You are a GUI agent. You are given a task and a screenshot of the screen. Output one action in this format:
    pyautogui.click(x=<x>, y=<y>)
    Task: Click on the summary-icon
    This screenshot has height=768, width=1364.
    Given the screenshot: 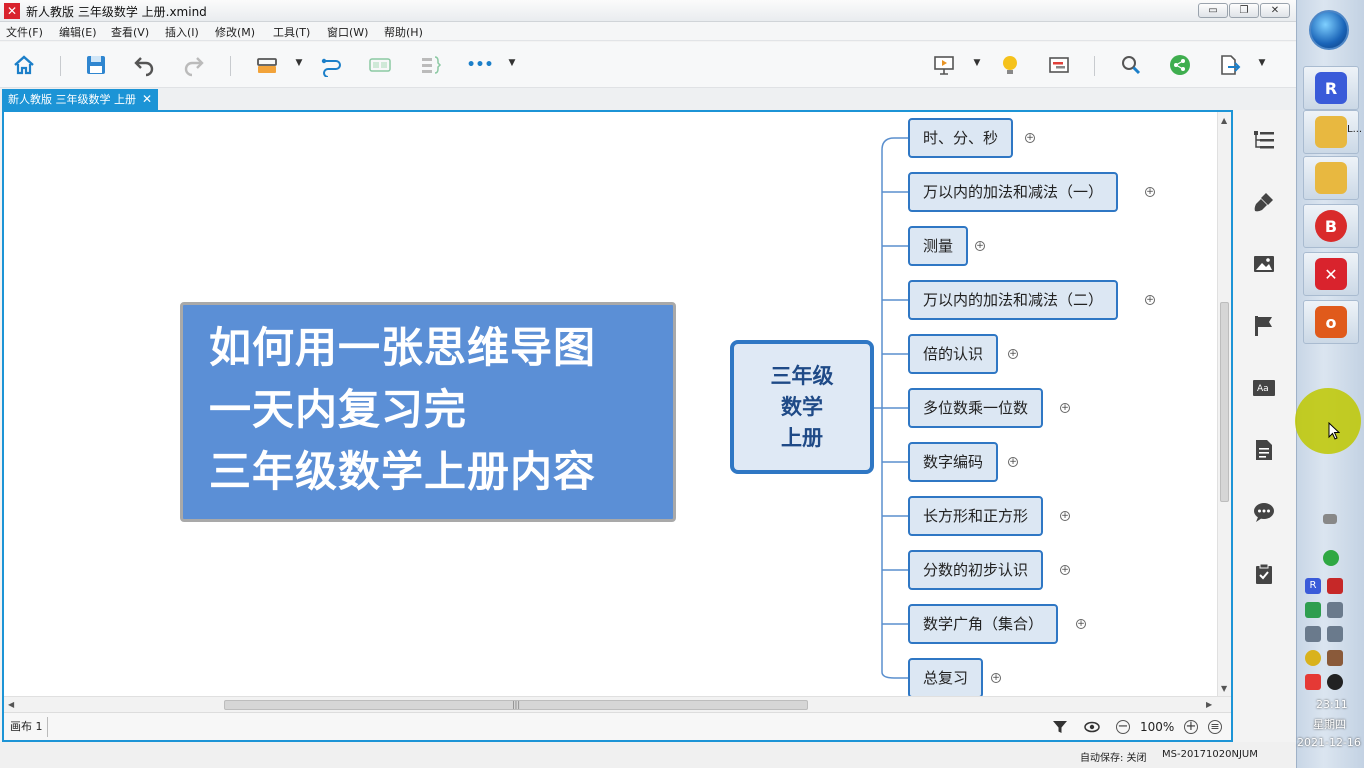 What is the action you would take?
    pyautogui.click(x=430, y=65)
    